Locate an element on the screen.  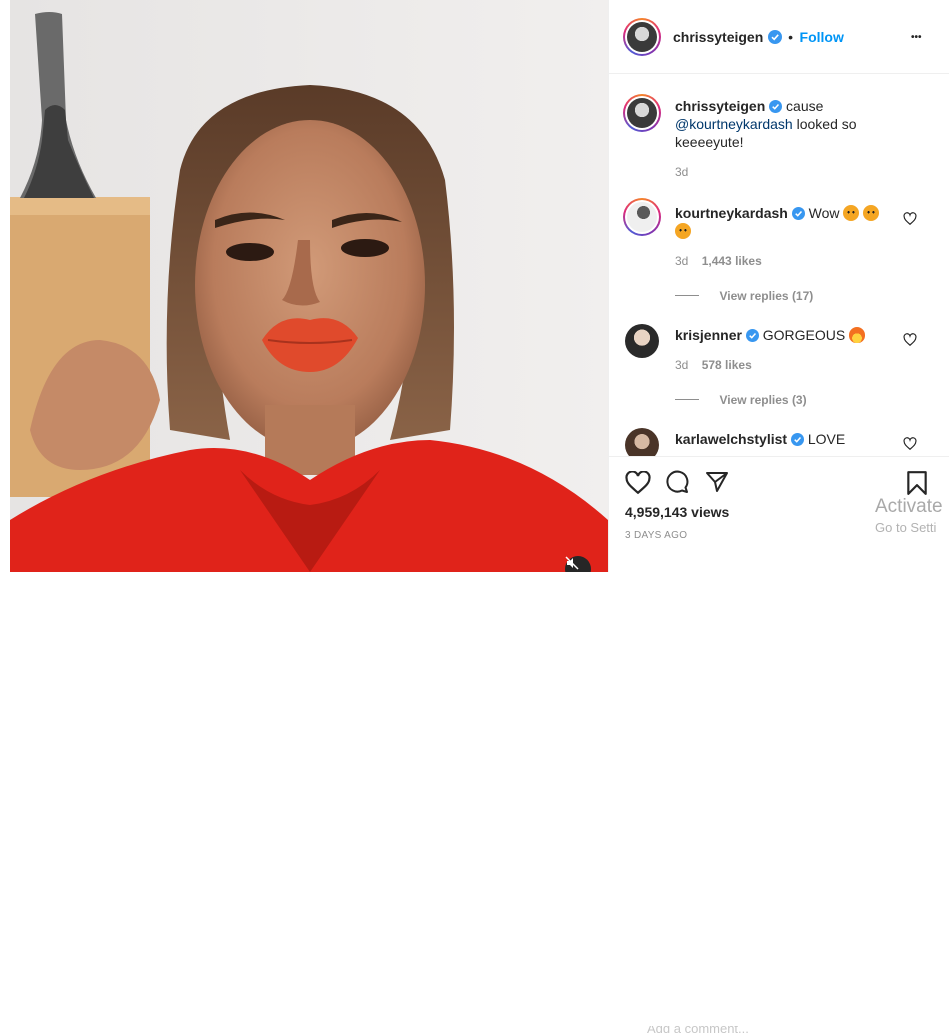
comment-likes: 578 likes is located at coordinates (727, 365).